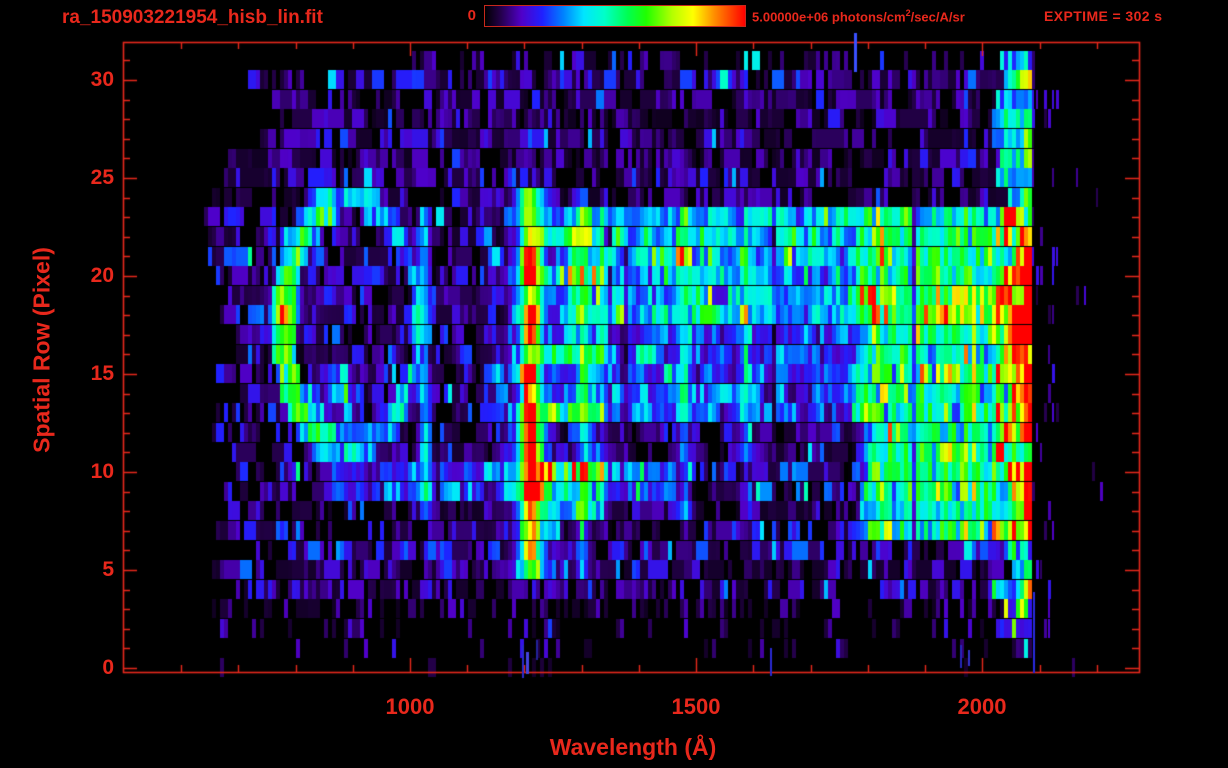  What do you see at coordinates (108, 569) in the screenshot?
I see `y-tick-label-5: 5` at bounding box center [108, 569].